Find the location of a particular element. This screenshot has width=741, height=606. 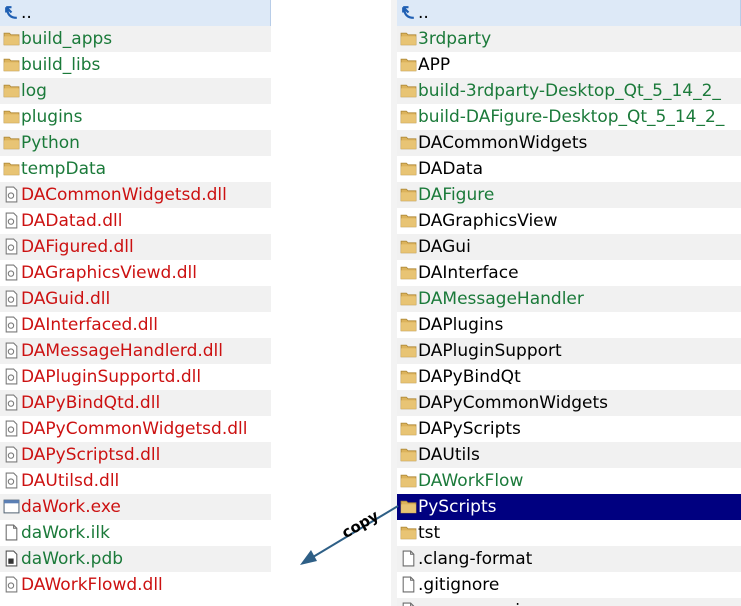

folder-row: PyScripts is located at coordinates (569, 507).